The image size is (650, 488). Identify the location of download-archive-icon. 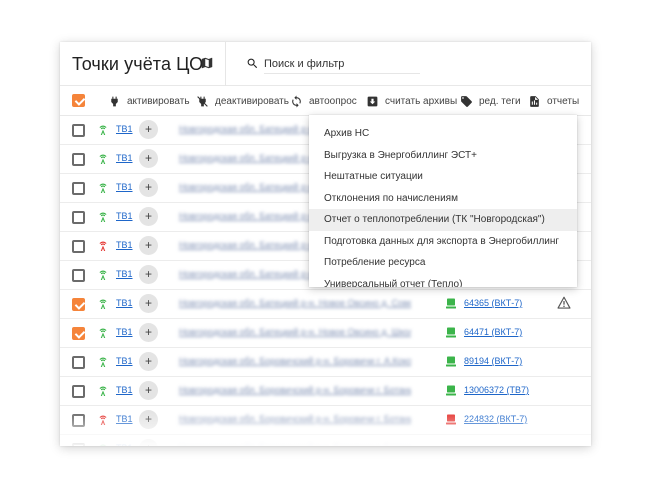
(372, 101).